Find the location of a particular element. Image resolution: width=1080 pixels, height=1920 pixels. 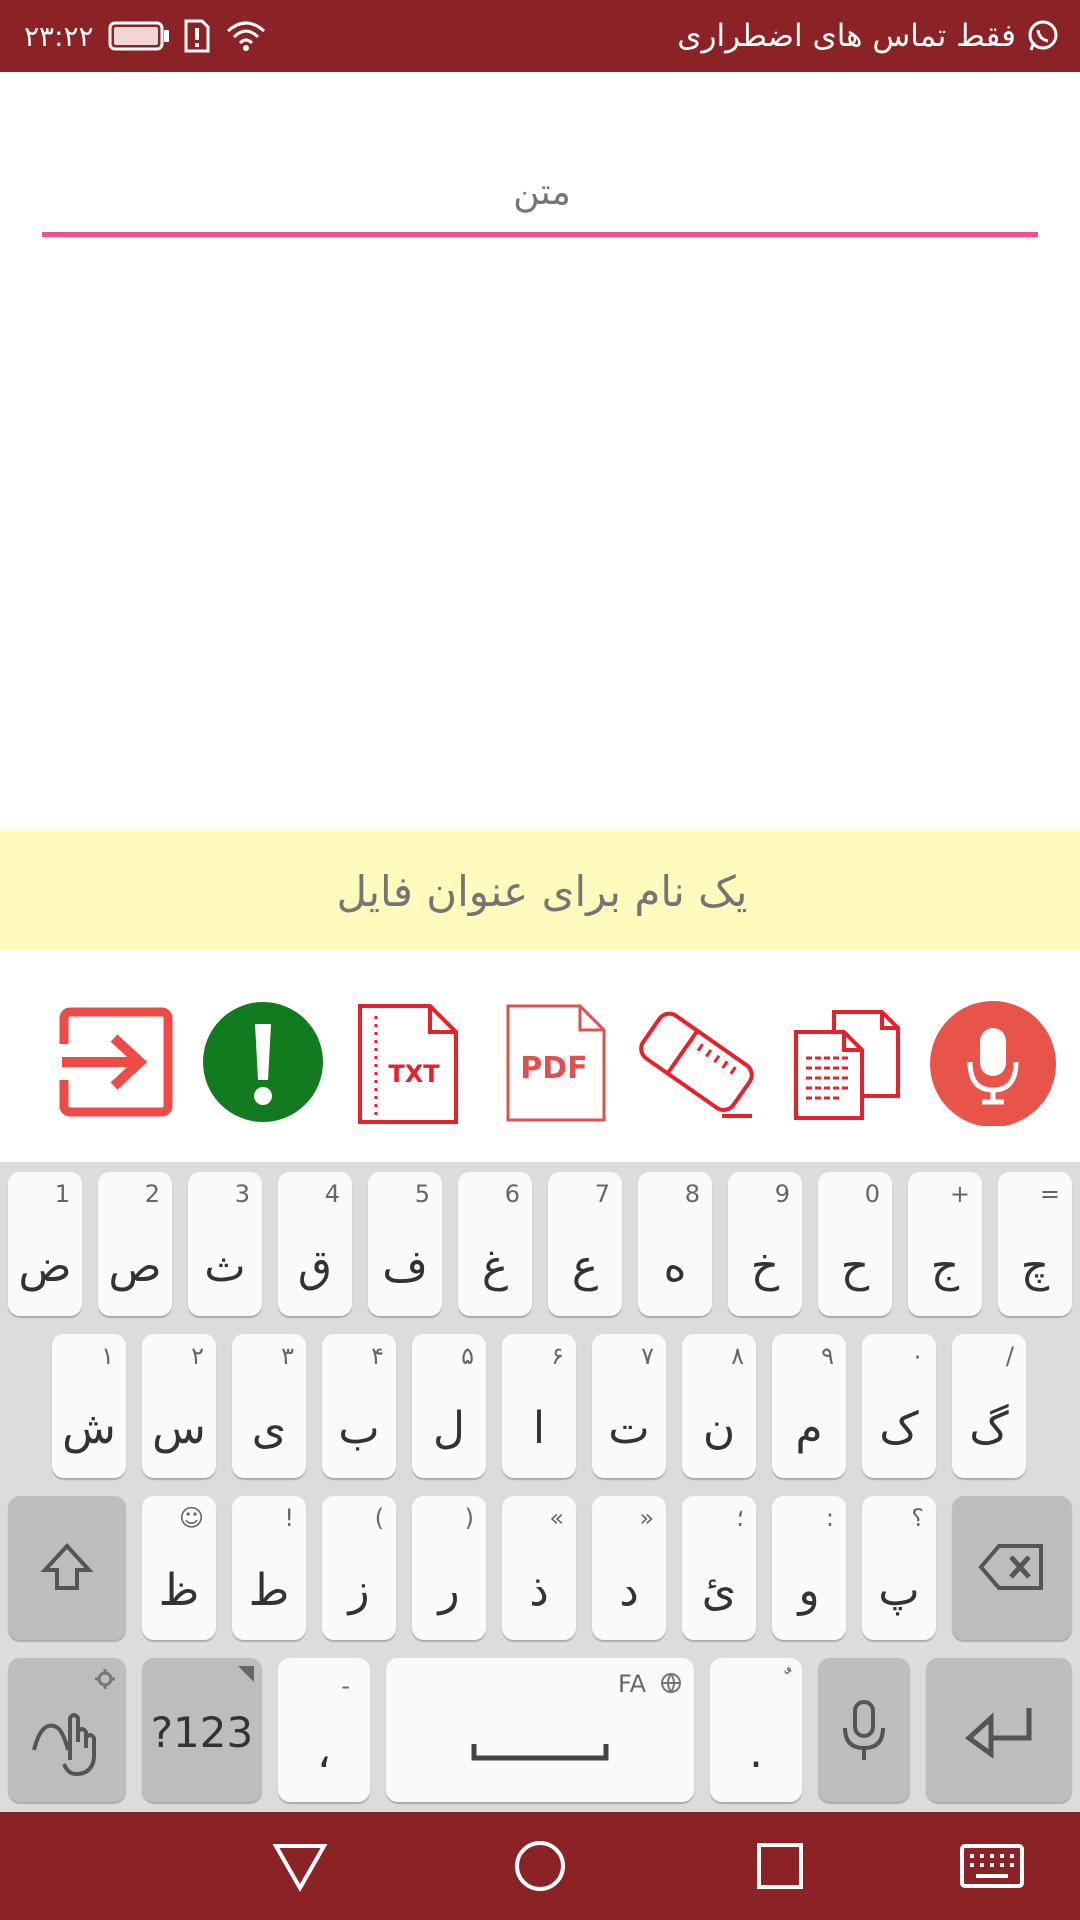

symbols-key: ?123 is located at coordinates (202, 1730).